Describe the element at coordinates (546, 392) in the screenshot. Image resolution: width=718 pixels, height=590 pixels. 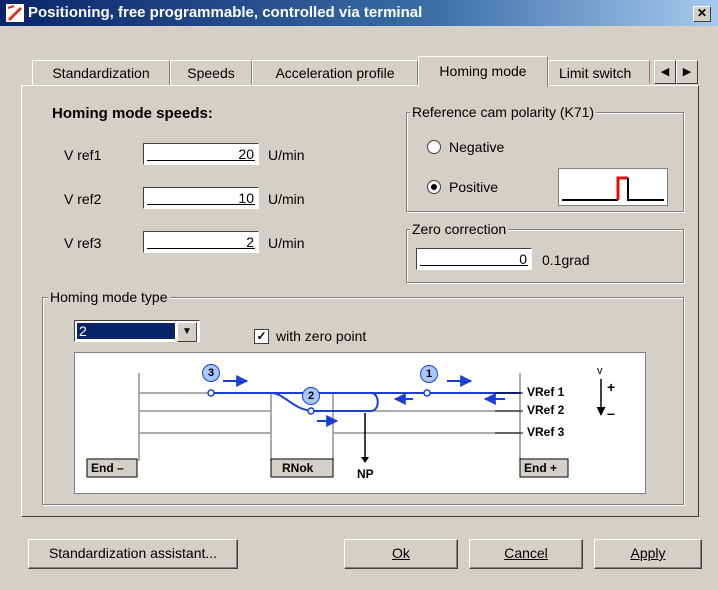
I see `vref1-diagram-label: VRef 1` at that location.